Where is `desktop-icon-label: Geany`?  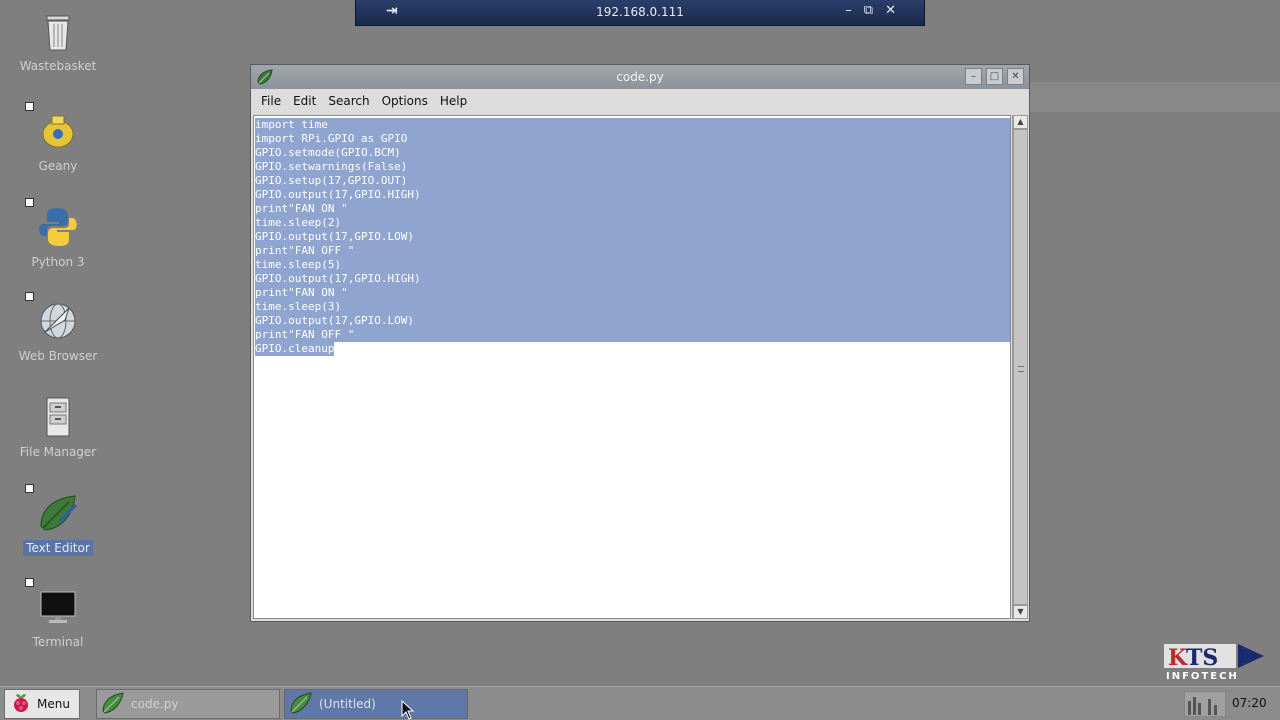 desktop-icon-label: Geany is located at coordinates (58, 166).